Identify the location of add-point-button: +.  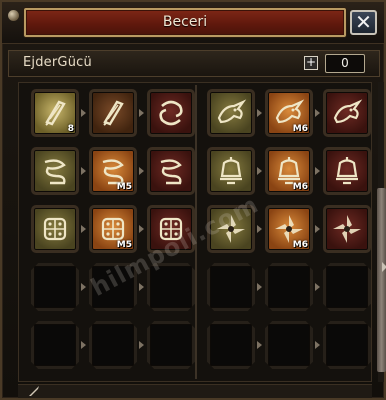
(311, 63).